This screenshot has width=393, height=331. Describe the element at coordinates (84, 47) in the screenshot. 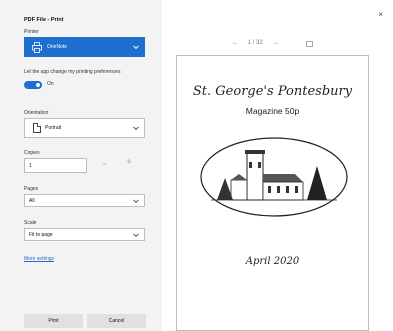

I see `printer-select: OneNote` at that location.